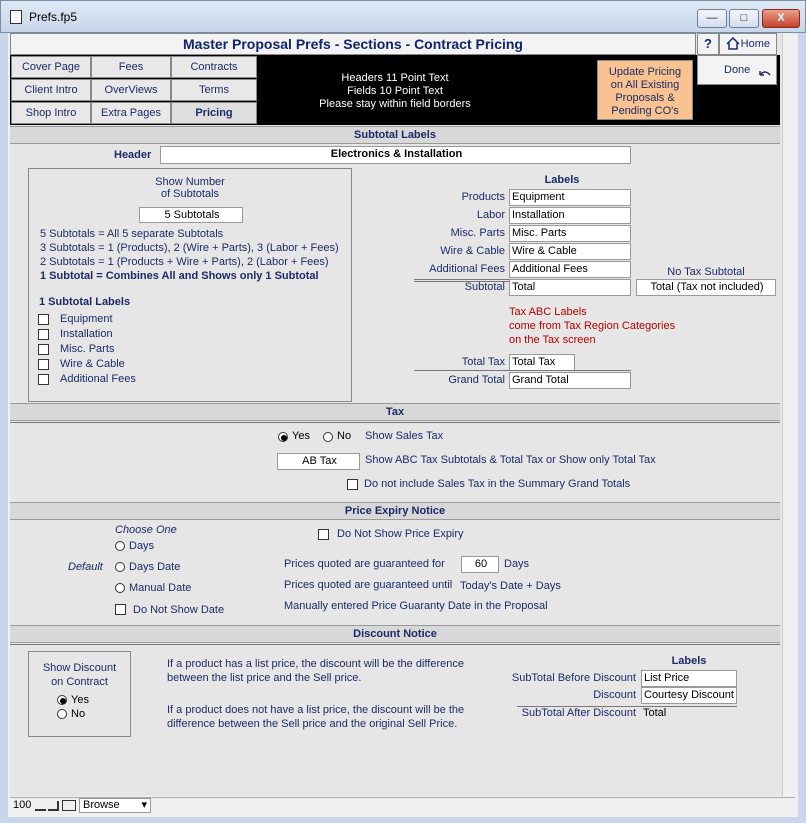  What do you see at coordinates (80, 700) in the screenshot?
I see `discount-yes-label: Yes` at bounding box center [80, 700].